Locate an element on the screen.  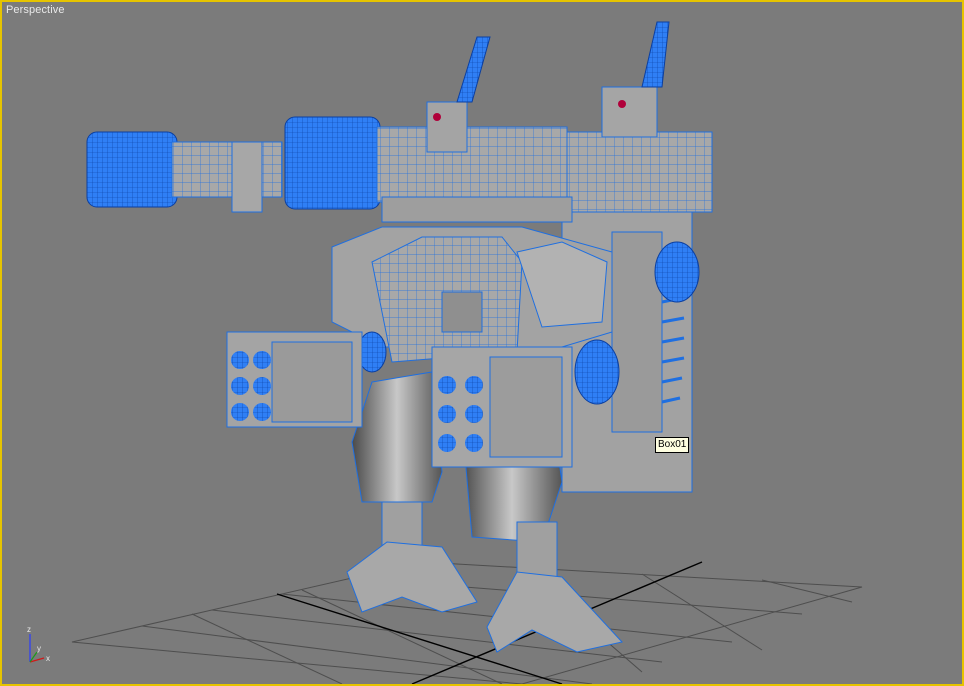
selection-tooltip: Box01 is located at coordinates (672, 445).